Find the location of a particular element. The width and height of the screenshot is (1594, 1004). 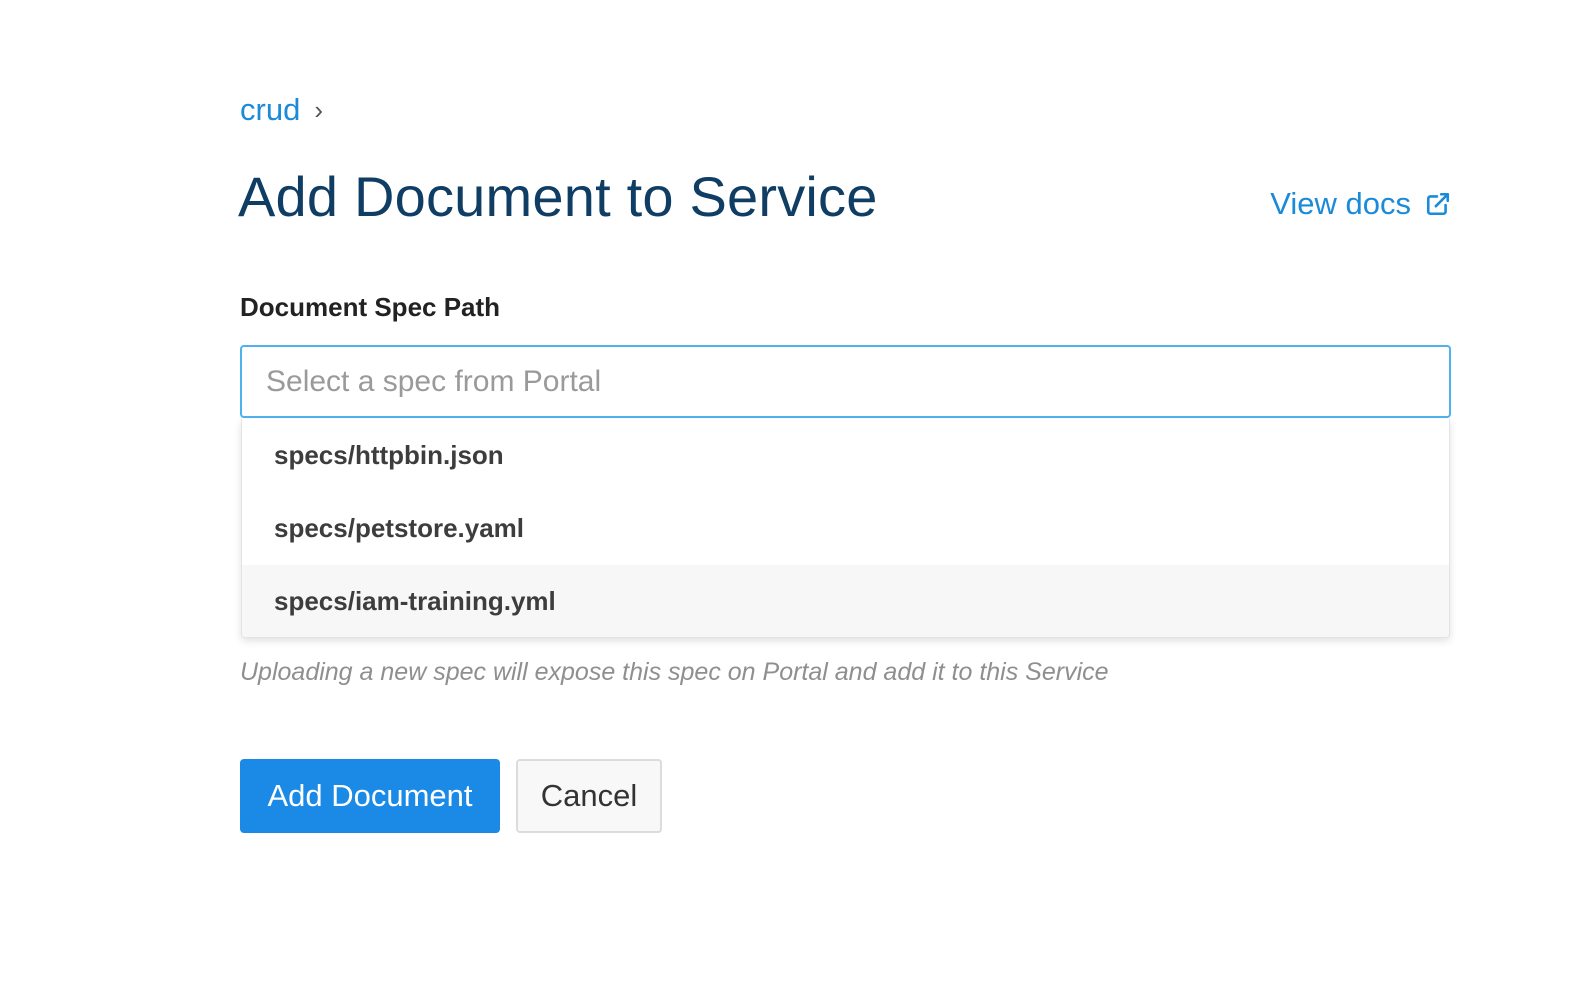

chevron-right-icon: › is located at coordinates (318, 109).